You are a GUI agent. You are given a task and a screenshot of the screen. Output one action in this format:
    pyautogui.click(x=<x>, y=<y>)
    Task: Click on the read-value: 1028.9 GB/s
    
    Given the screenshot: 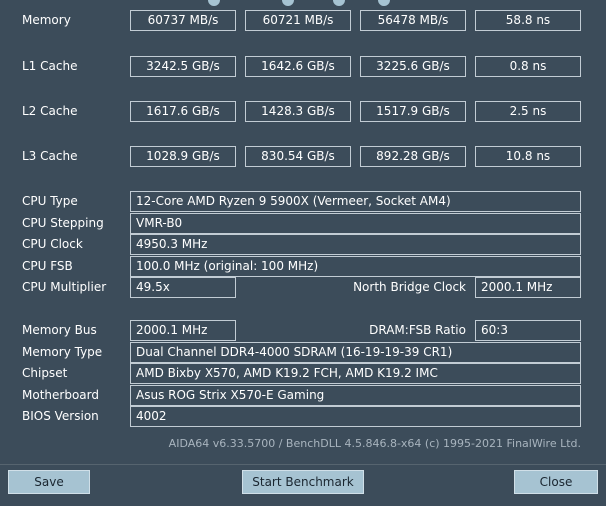 What is the action you would take?
    pyautogui.click(x=183, y=156)
    